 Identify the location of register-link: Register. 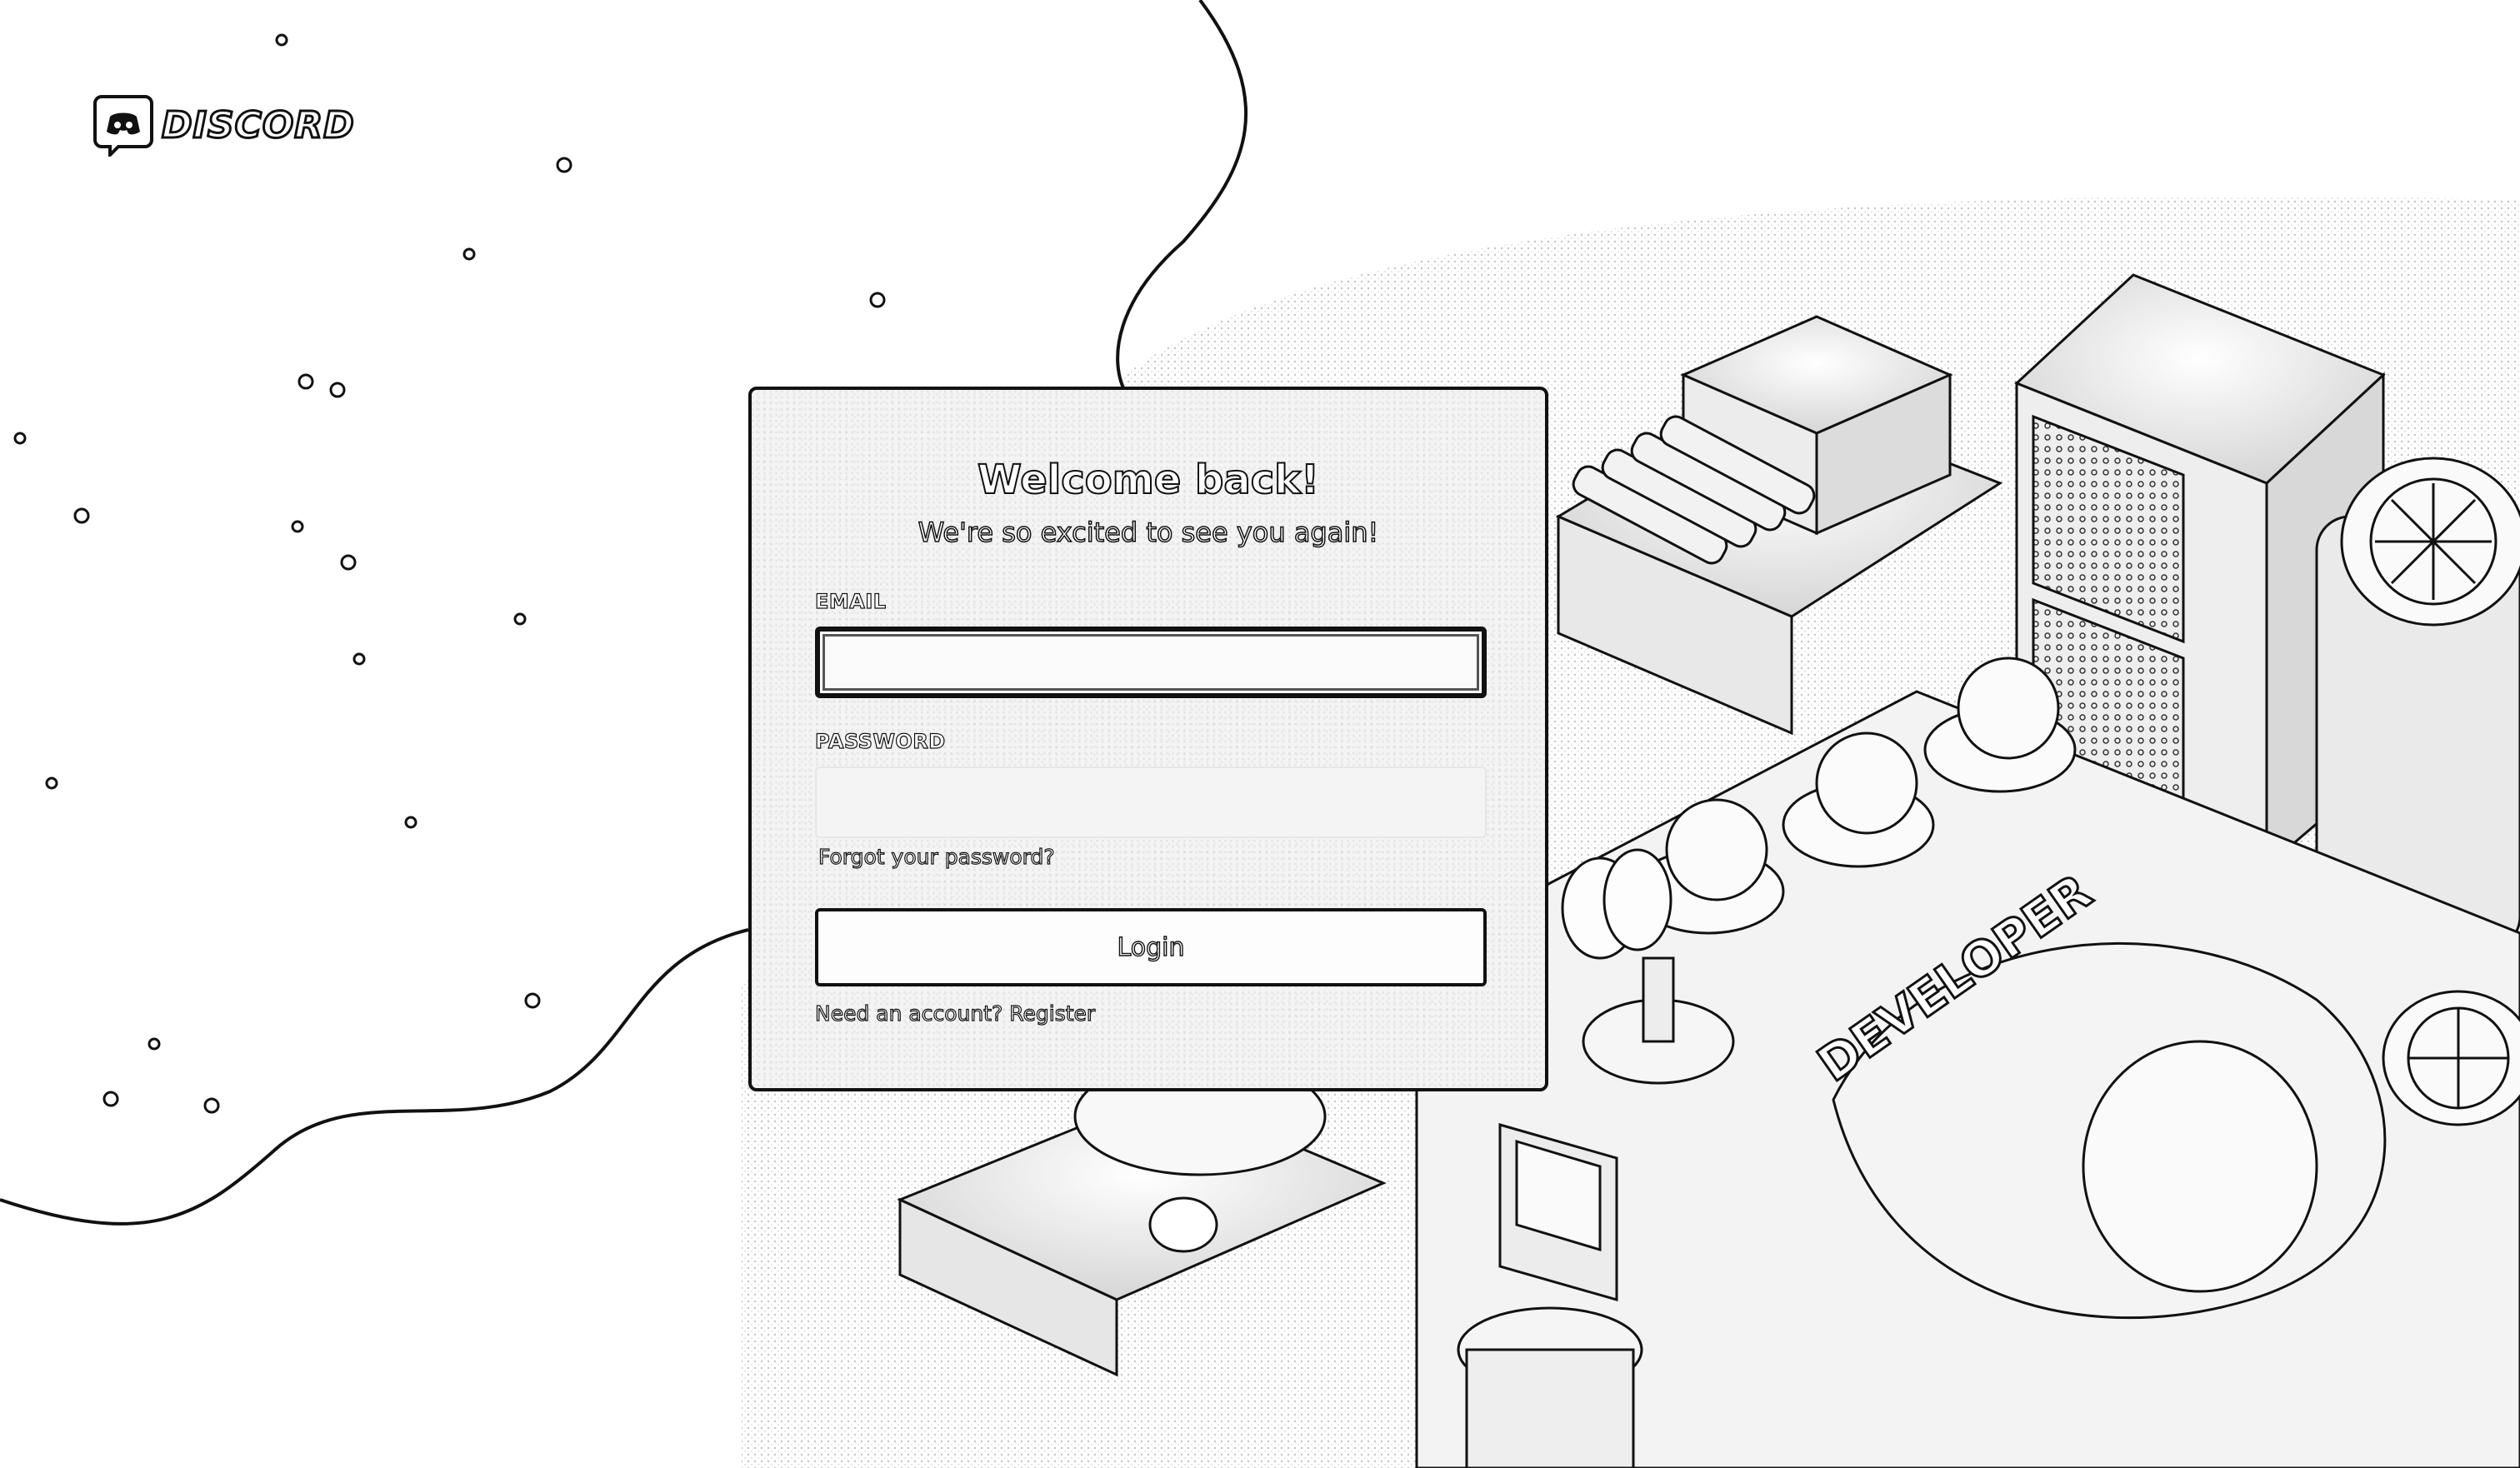
(1052, 1013).